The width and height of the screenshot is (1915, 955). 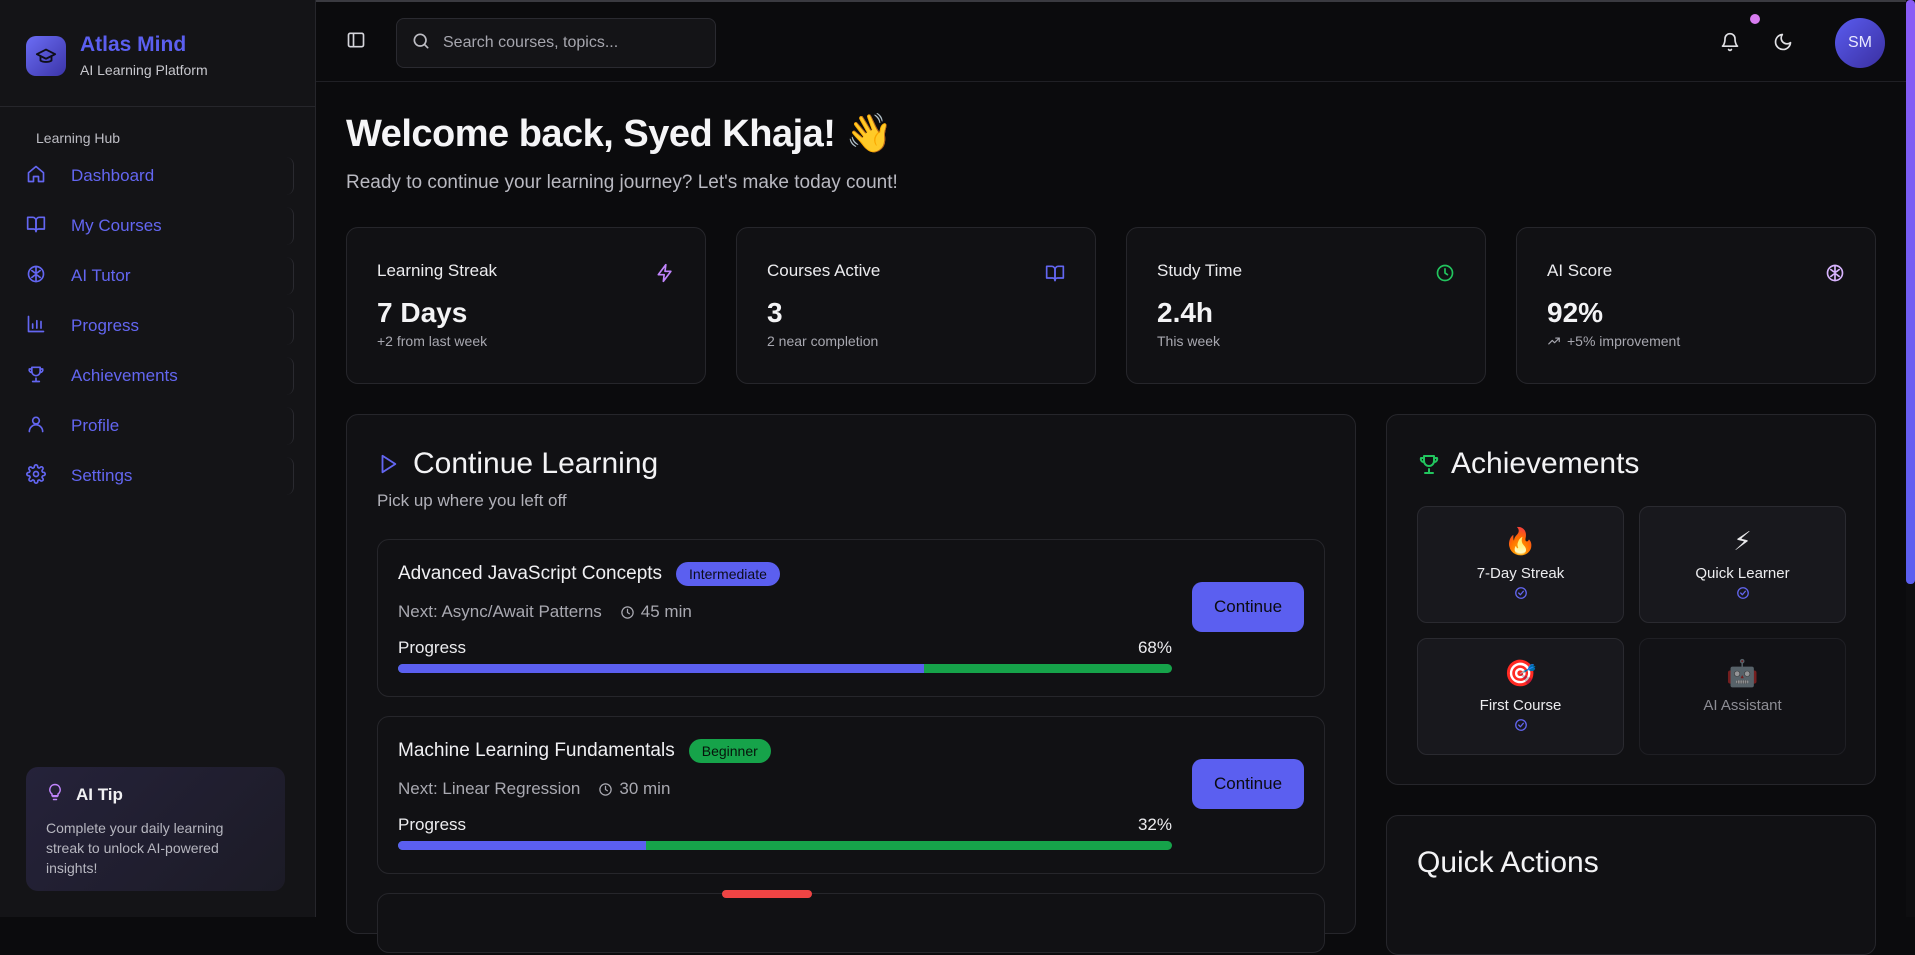 What do you see at coordinates (645, 788) in the screenshot?
I see `course-duration: 30 min` at bounding box center [645, 788].